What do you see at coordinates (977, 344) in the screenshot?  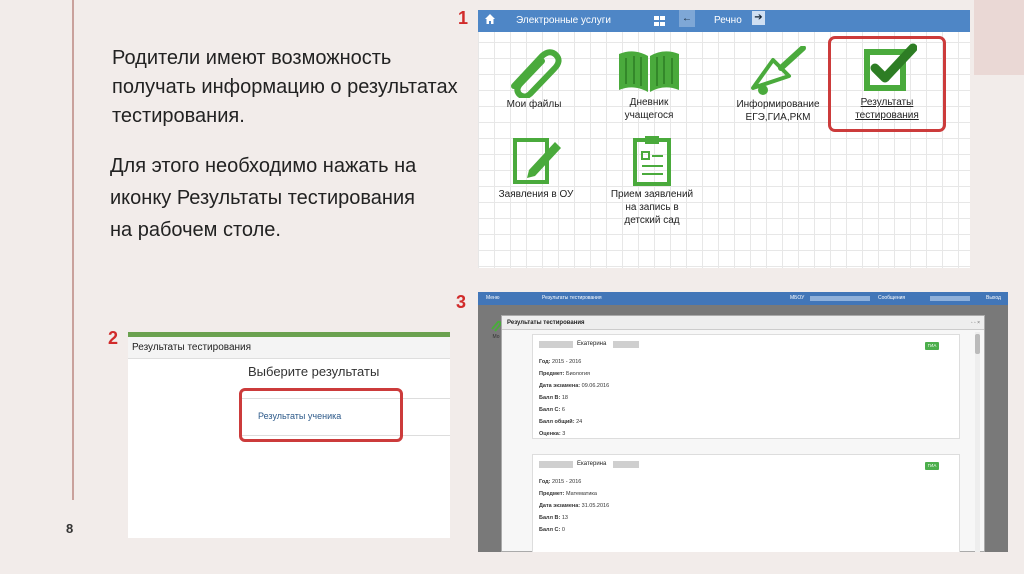 I see `scrollbar-thumb` at bounding box center [977, 344].